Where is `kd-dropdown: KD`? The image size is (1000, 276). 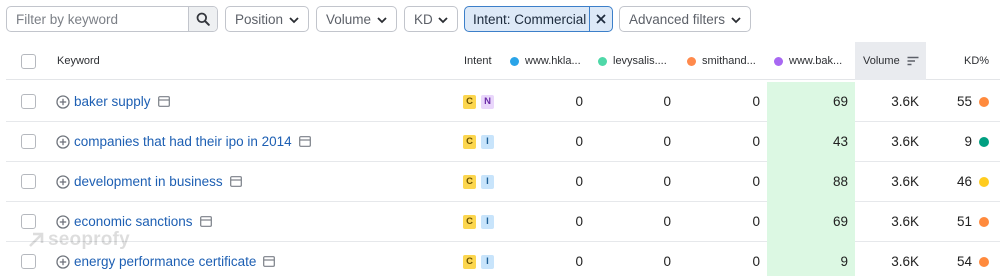 kd-dropdown: KD is located at coordinates (431, 19).